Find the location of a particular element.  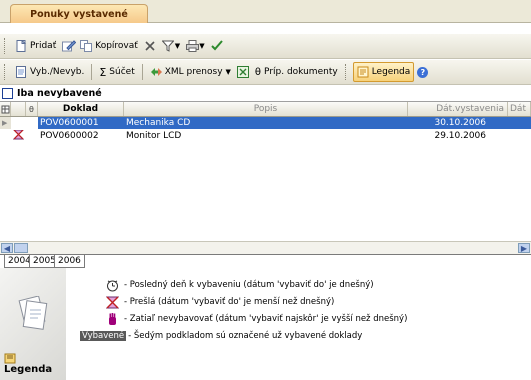

popis-cell: Mechanika CD is located at coordinates (266, 123).